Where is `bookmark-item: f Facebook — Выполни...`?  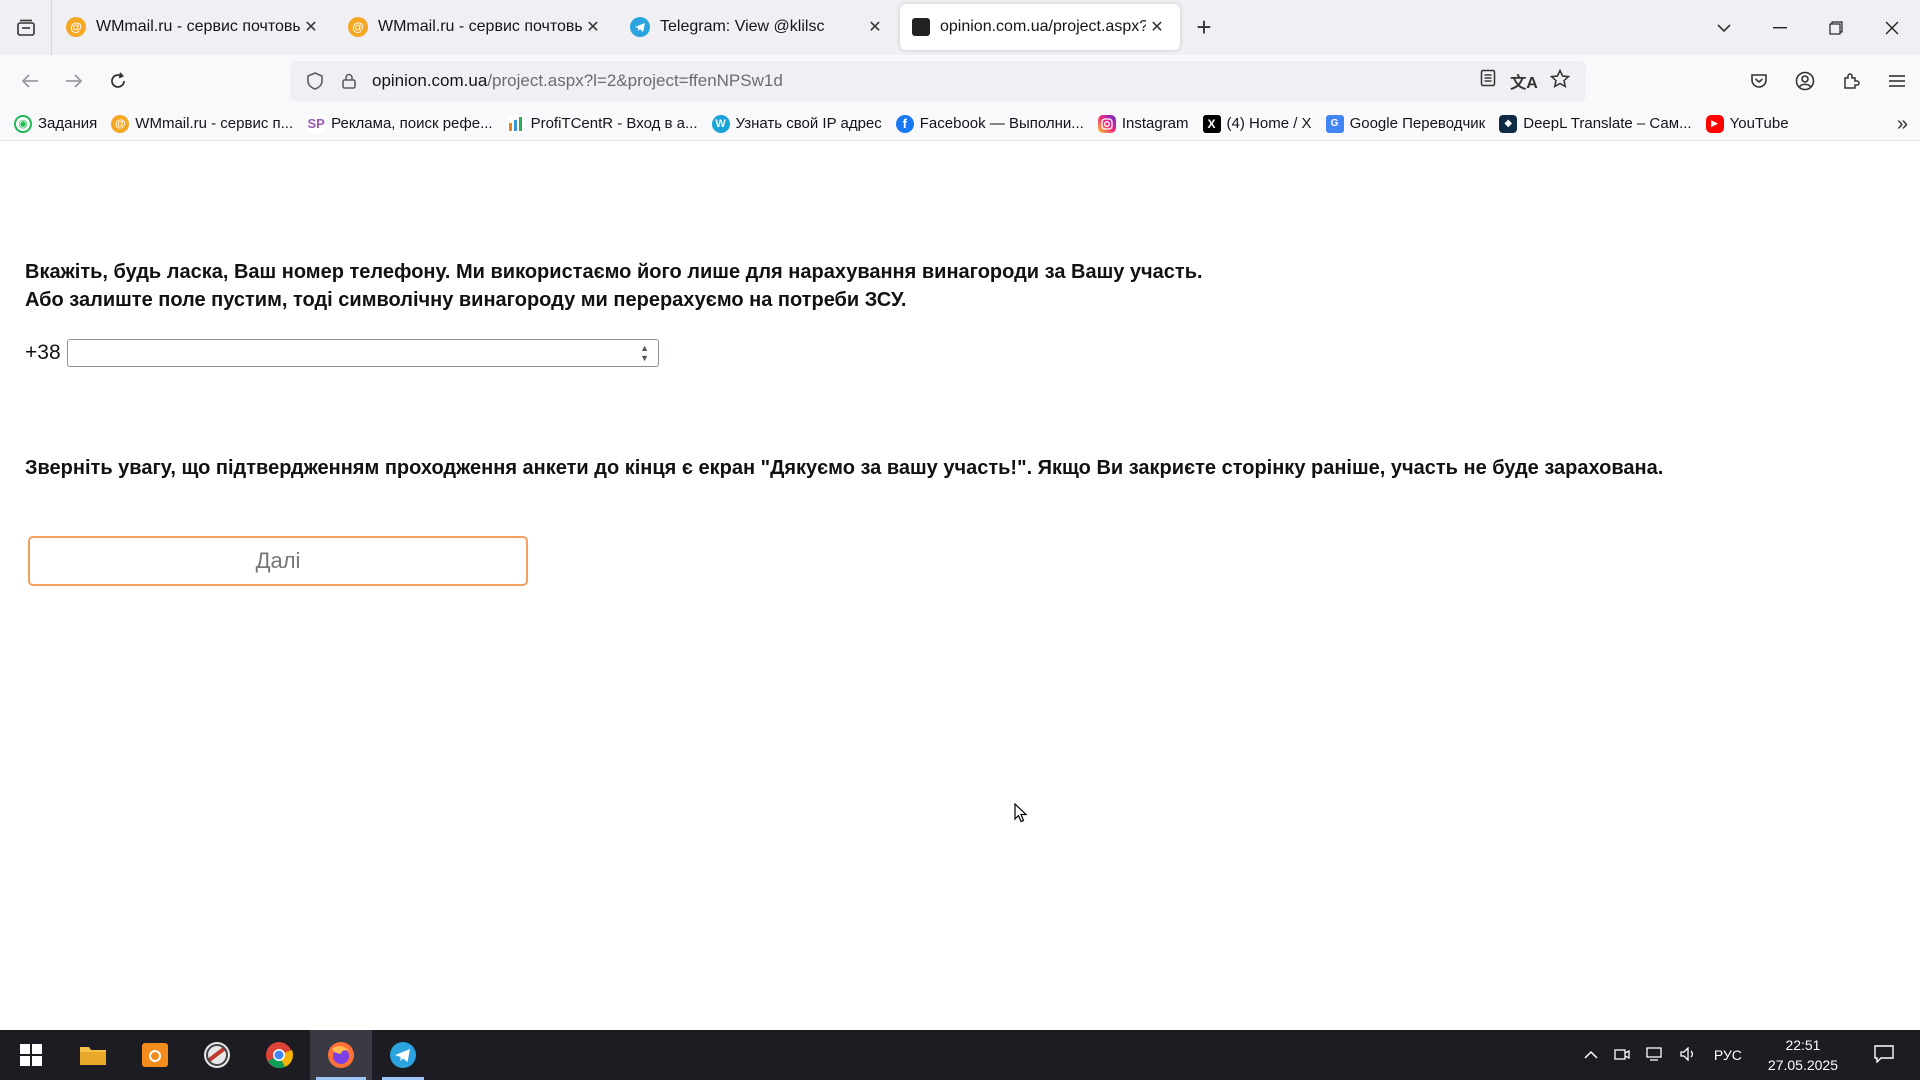 bookmark-item: f Facebook — Выполни... is located at coordinates (989, 123).